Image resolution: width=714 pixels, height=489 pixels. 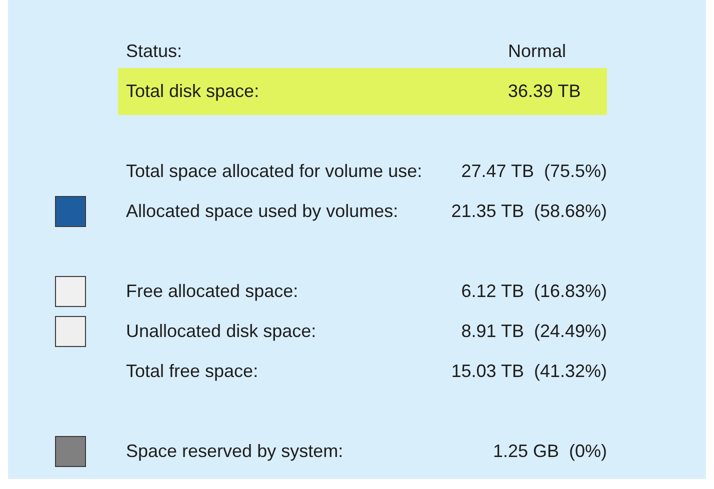 What do you see at coordinates (537, 51) in the screenshot?
I see `field-value: Normal` at bounding box center [537, 51].